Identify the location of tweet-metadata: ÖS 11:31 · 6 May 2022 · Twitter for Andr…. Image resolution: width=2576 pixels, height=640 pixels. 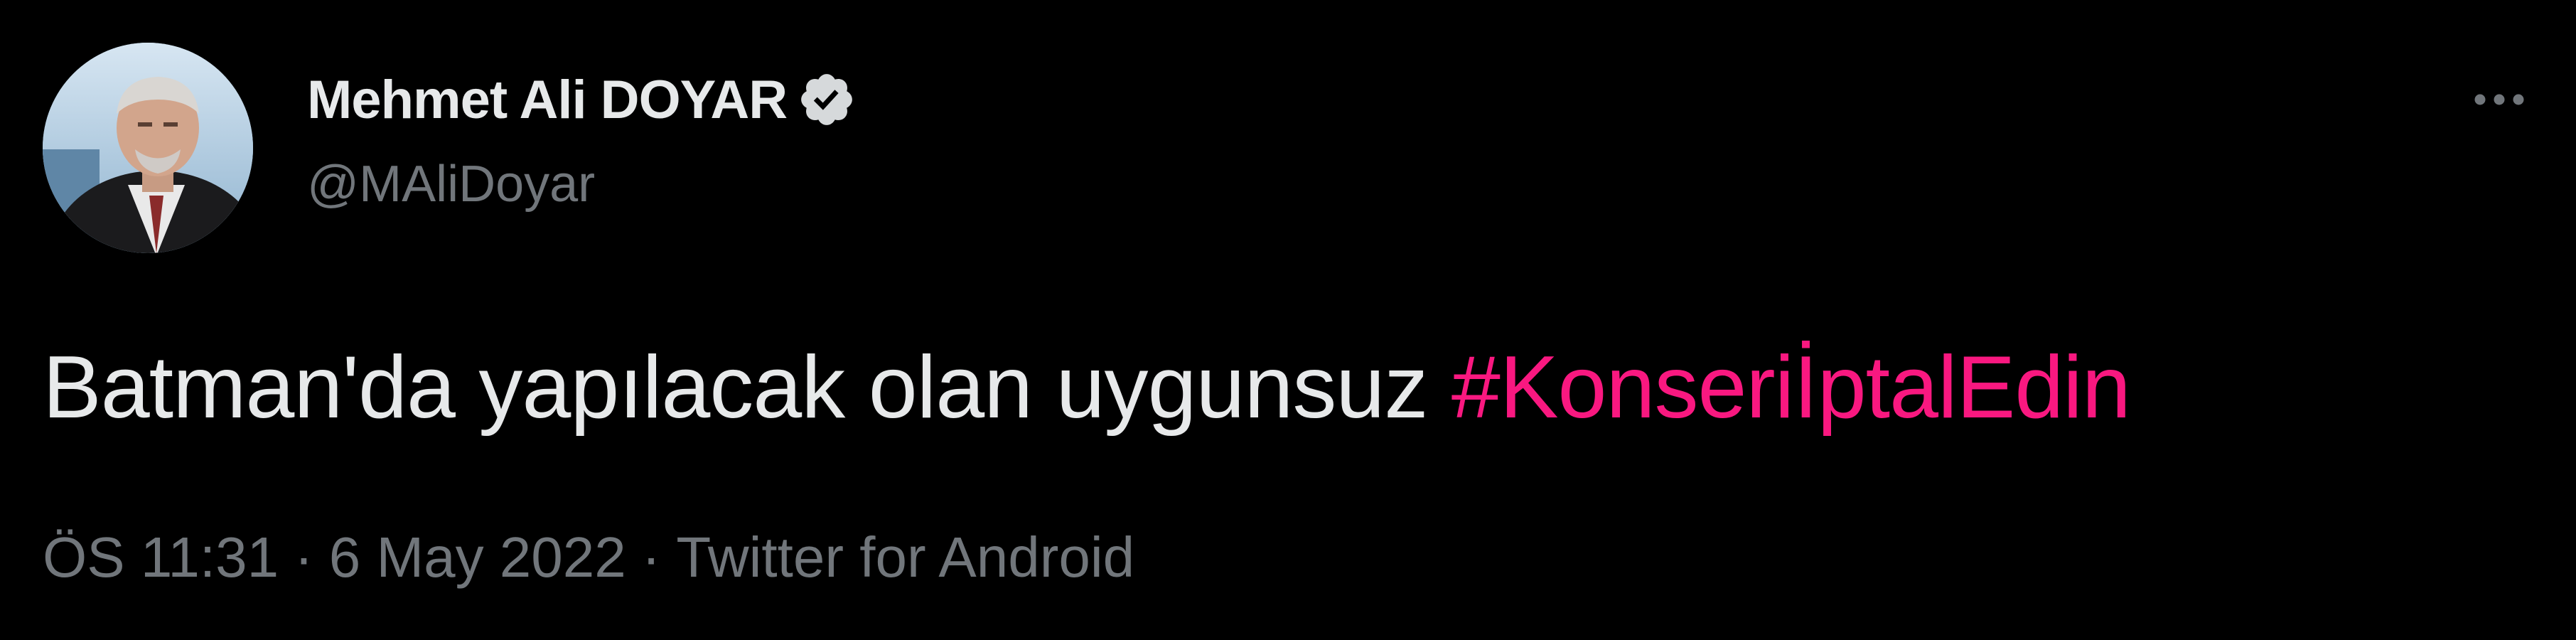
(588, 557).